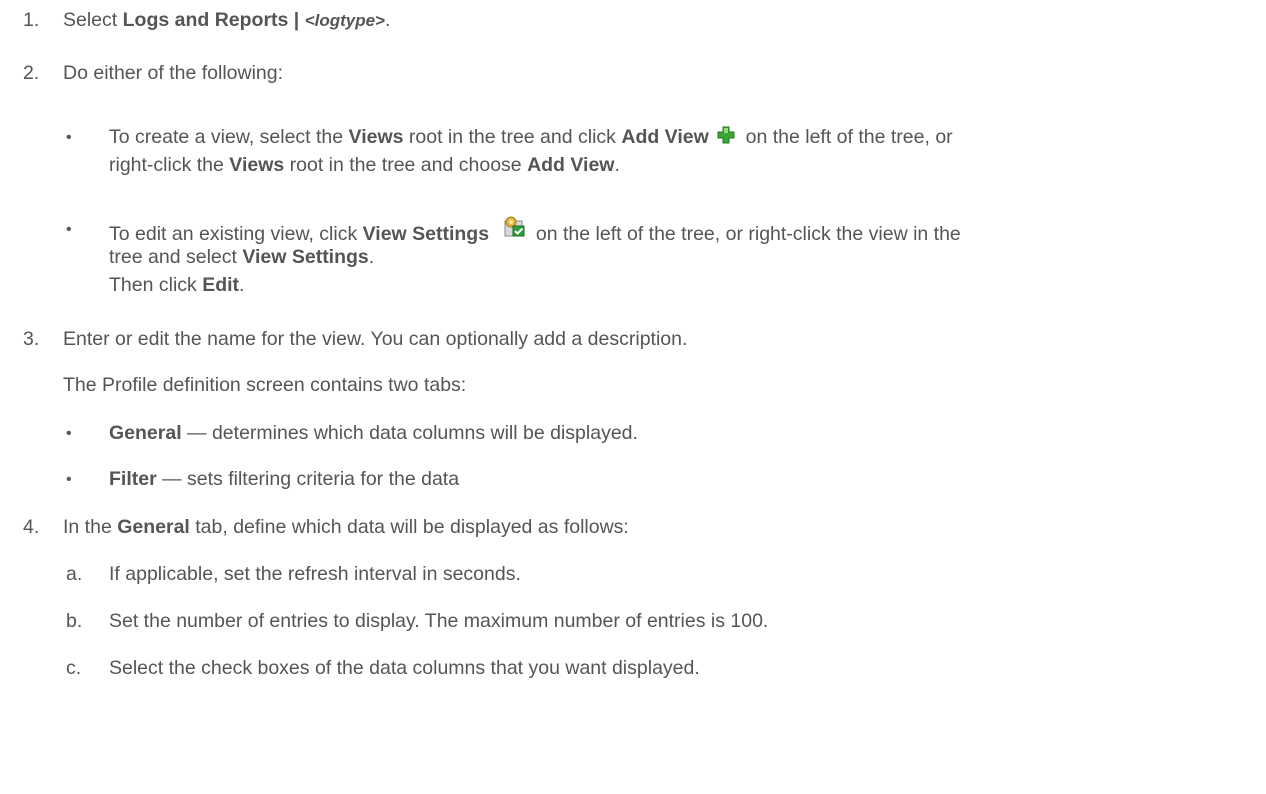  Describe the element at coordinates (515, 231) in the screenshot. I see `view-settings-icon` at that location.